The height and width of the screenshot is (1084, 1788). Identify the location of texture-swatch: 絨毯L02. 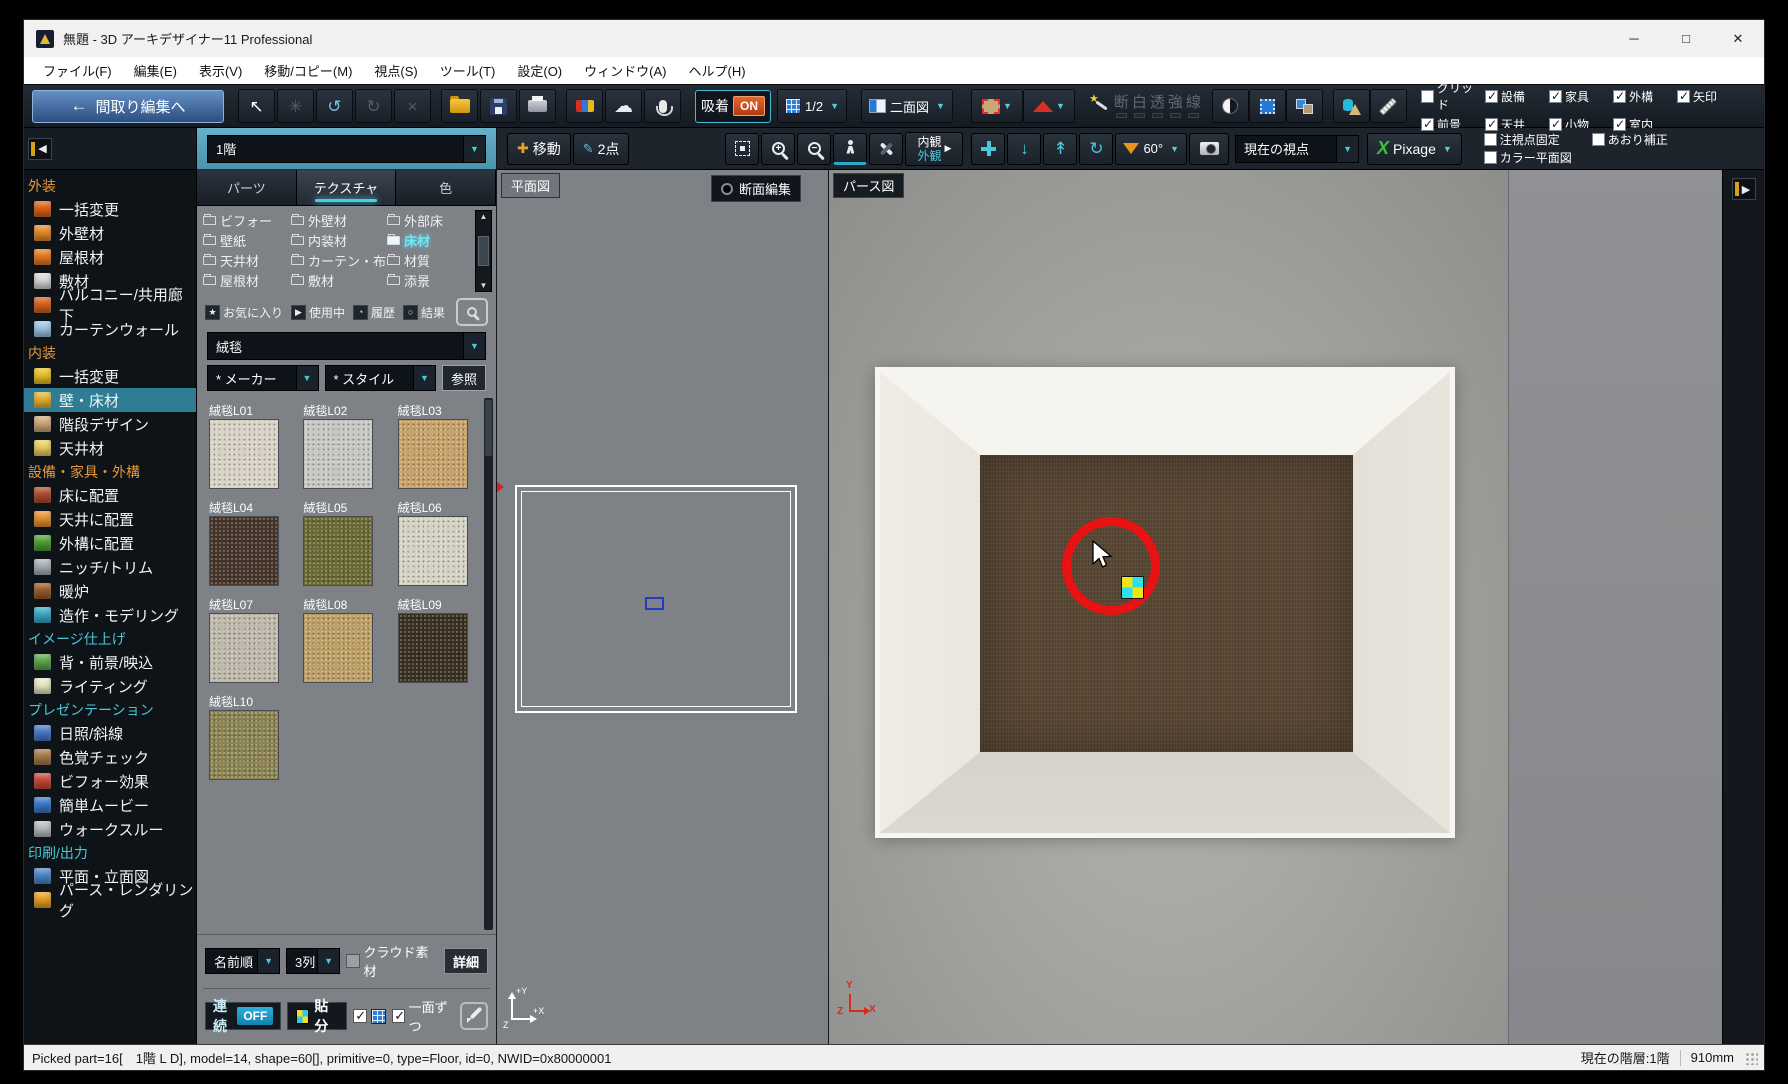
(341, 445).